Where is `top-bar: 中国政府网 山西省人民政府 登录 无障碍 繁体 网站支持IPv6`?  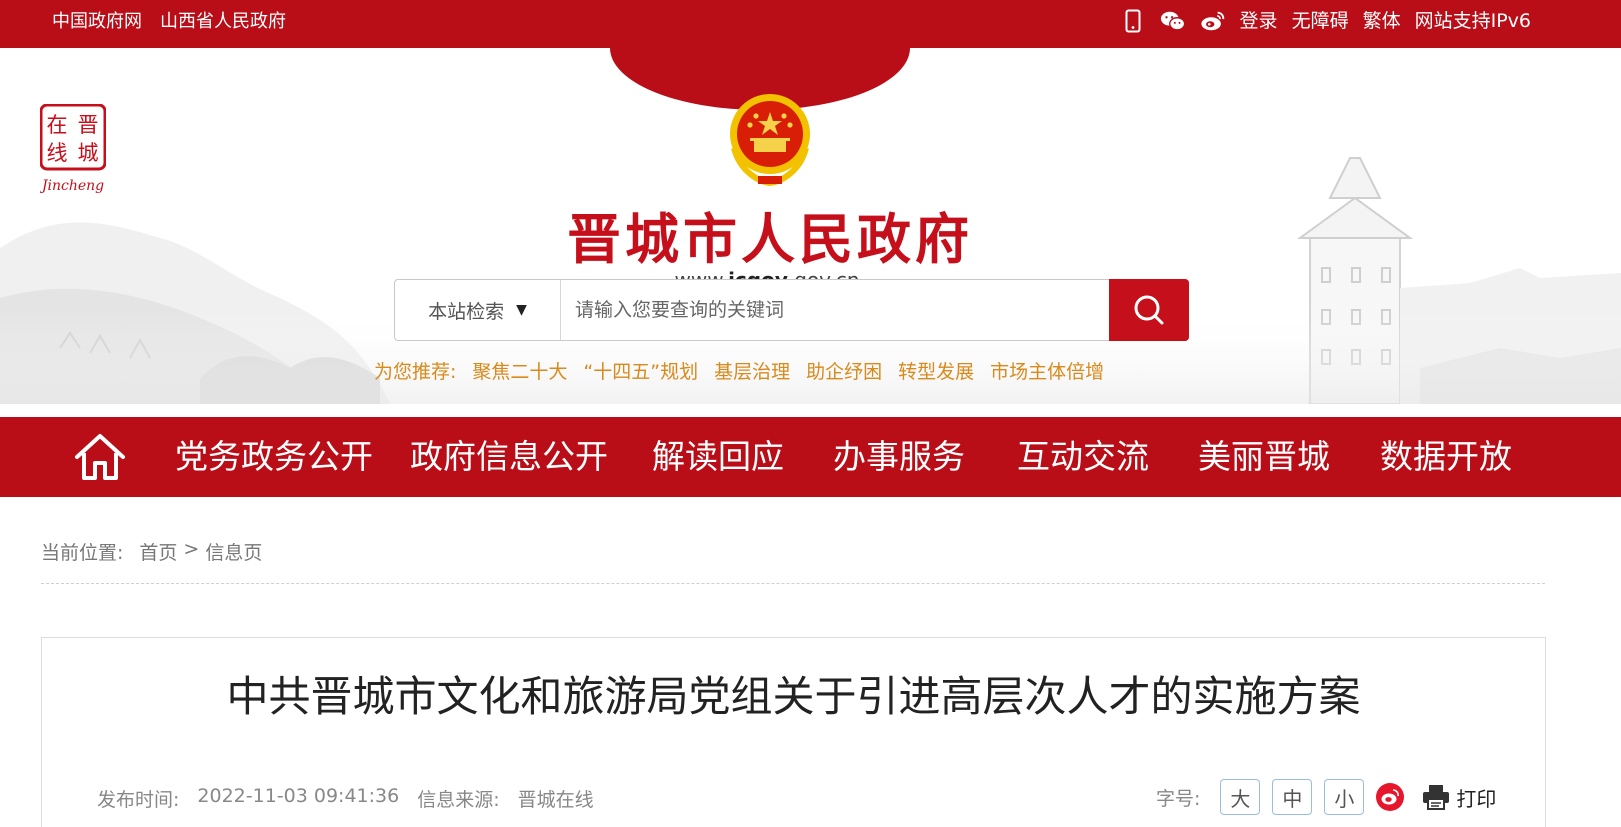
top-bar: 中国政府网 山西省人民政府 登录 无障碍 繁体 网站支持IPv6 is located at coordinates (810, 24).